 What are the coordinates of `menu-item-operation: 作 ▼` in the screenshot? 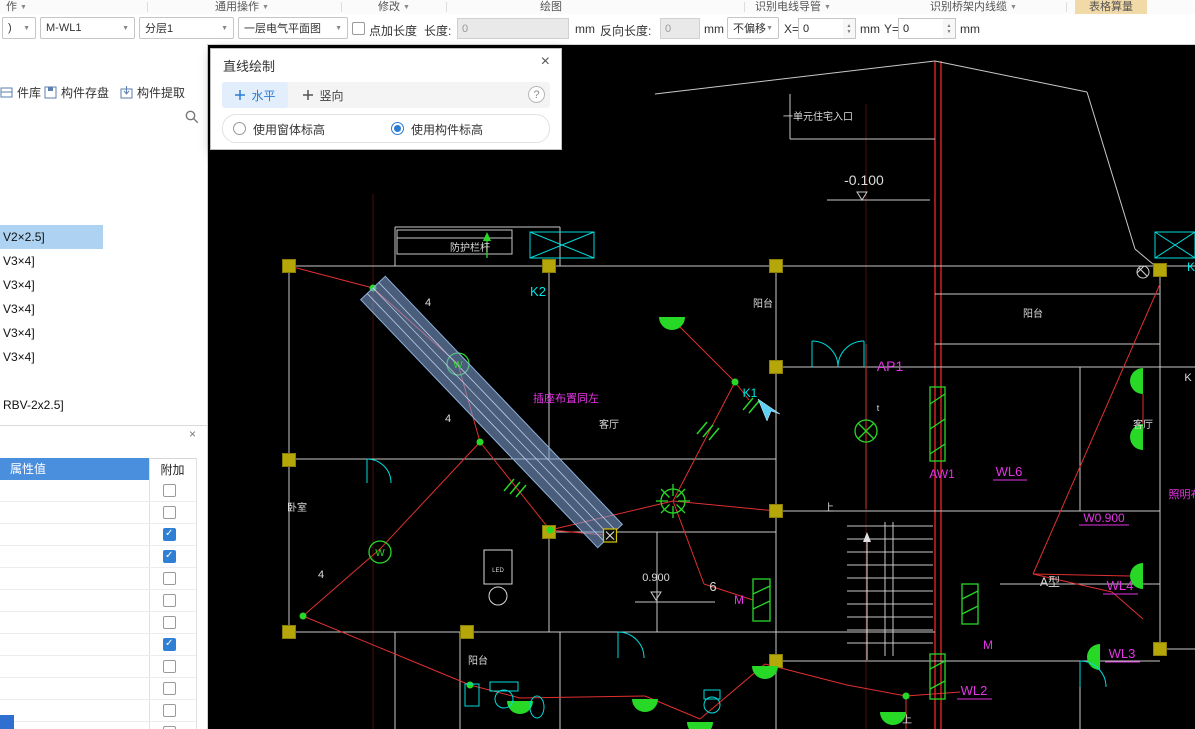 It's located at (16, 7).